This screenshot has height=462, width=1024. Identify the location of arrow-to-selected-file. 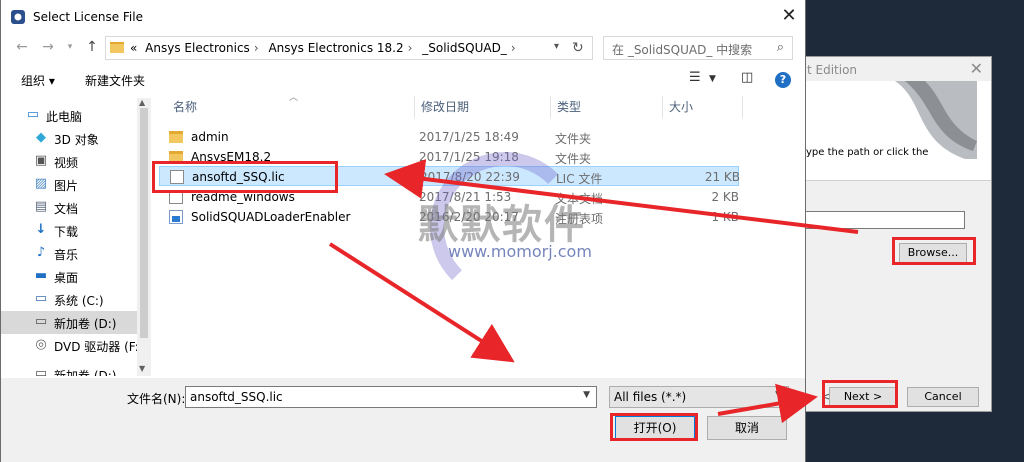
(621, 196).